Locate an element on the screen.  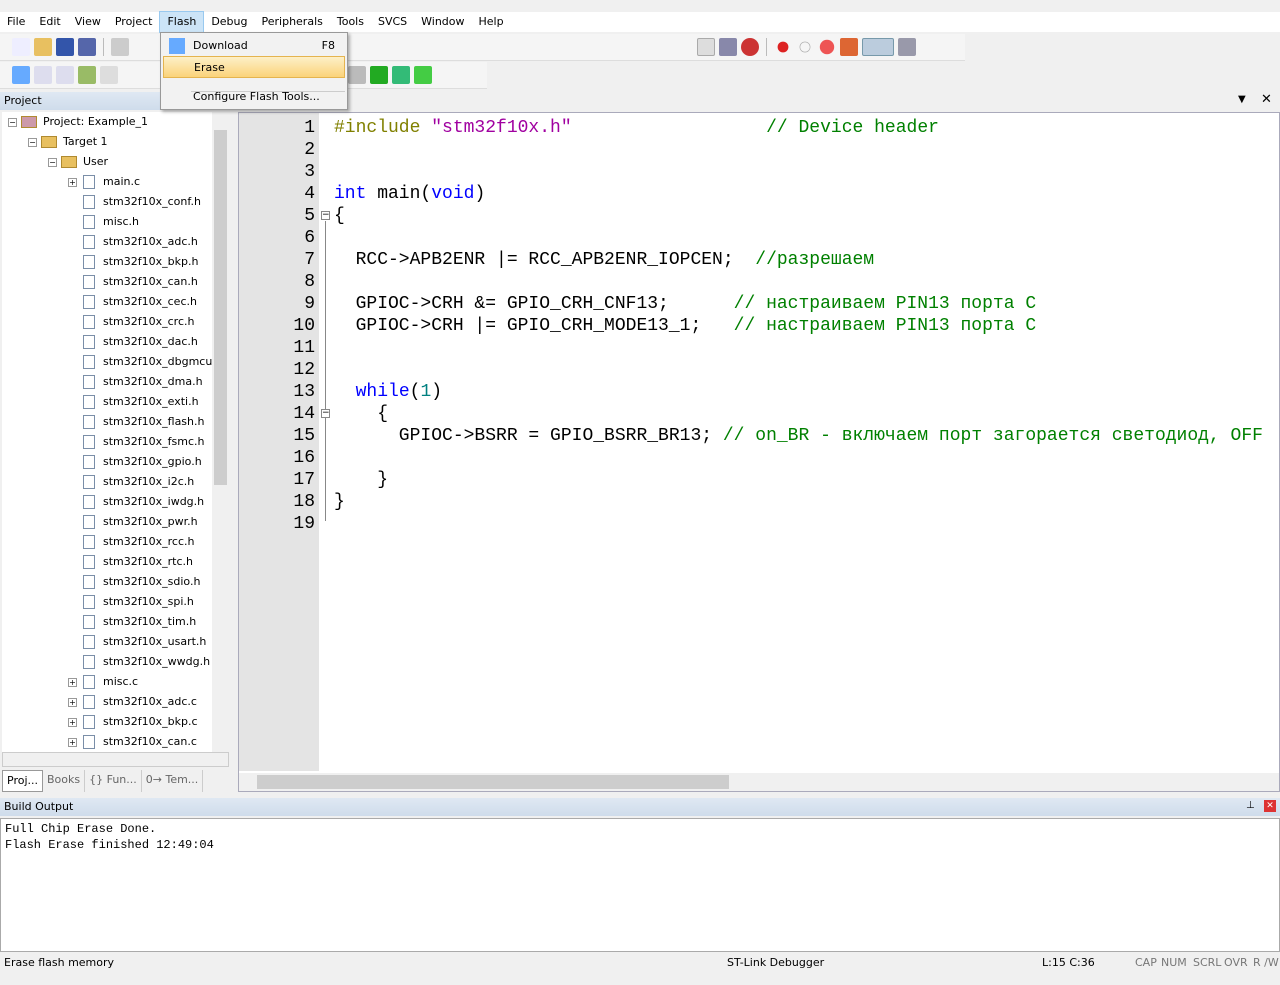
tree-file: stm32f10x_usart.h is located at coordinates (137, 642).